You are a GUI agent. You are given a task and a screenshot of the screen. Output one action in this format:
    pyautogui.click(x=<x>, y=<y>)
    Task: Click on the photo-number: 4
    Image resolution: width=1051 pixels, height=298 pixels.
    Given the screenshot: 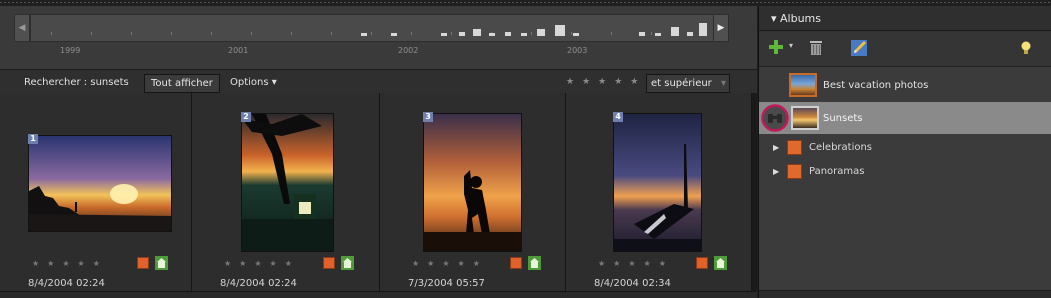 What is the action you would take?
    pyautogui.click(x=618, y=117)
    